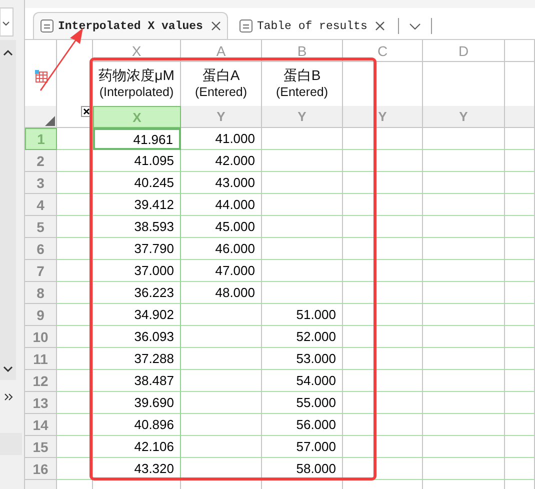  What do you see at coordinates (221, 75) in the screenshot?
I see `column-title: 蛋白A` at bounding box center [221, 75].